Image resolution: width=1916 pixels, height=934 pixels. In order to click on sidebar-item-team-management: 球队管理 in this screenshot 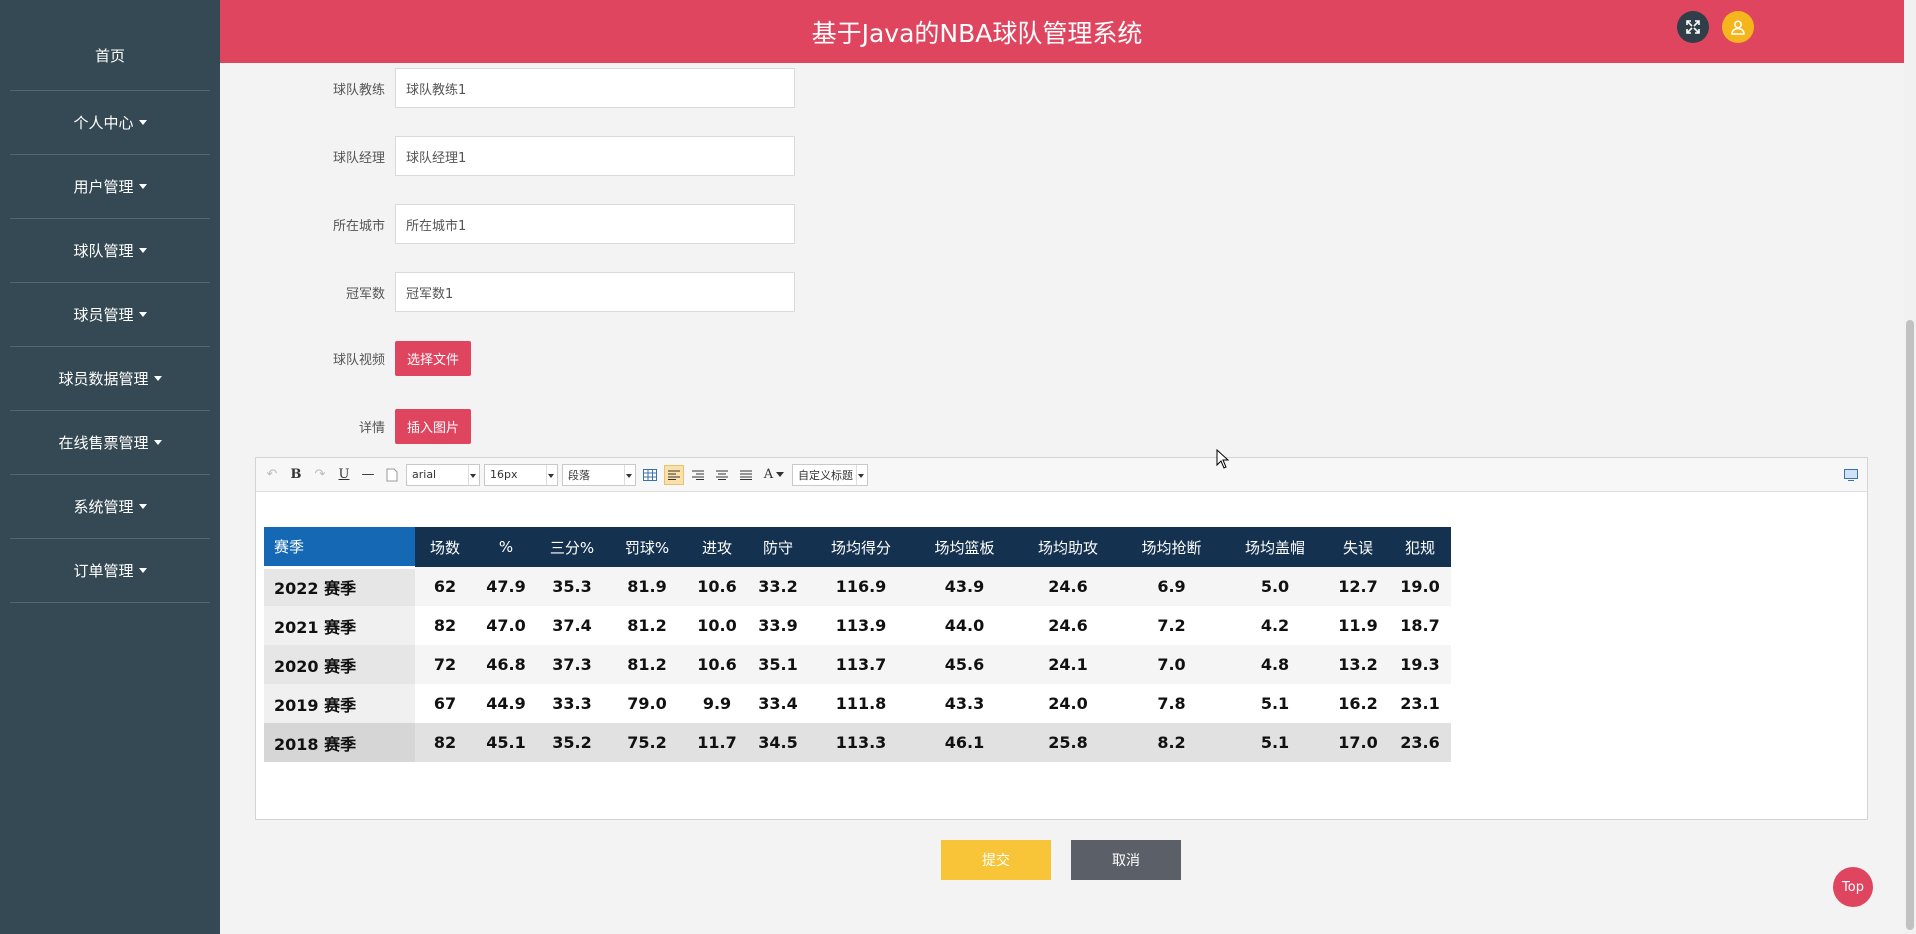, I will do `click(110, 251)`.